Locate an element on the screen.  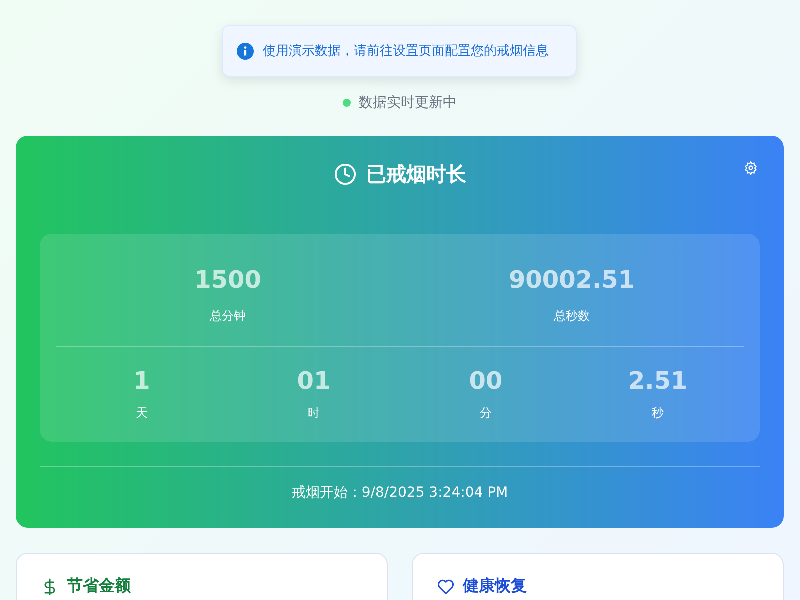
card-title: 已戒烟时长 is located at coordinates (416, 174).